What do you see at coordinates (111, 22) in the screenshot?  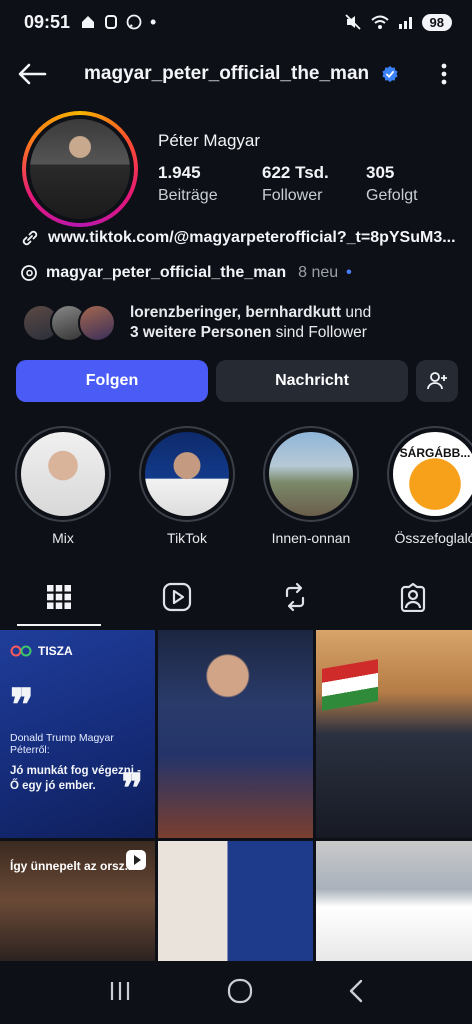 I see `app-notification-icon` at bounding box center [111, 22].